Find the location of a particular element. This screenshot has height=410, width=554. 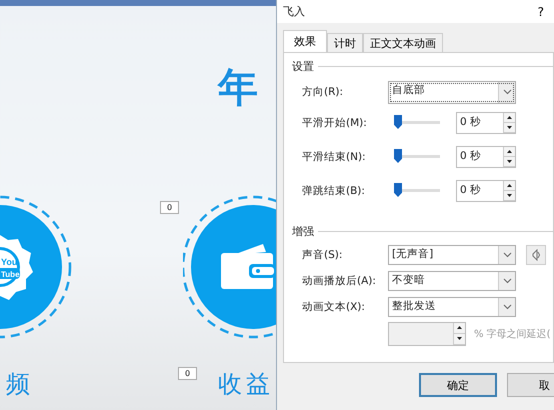

field-label: 声音(S): is located at coordinates (323, 255).